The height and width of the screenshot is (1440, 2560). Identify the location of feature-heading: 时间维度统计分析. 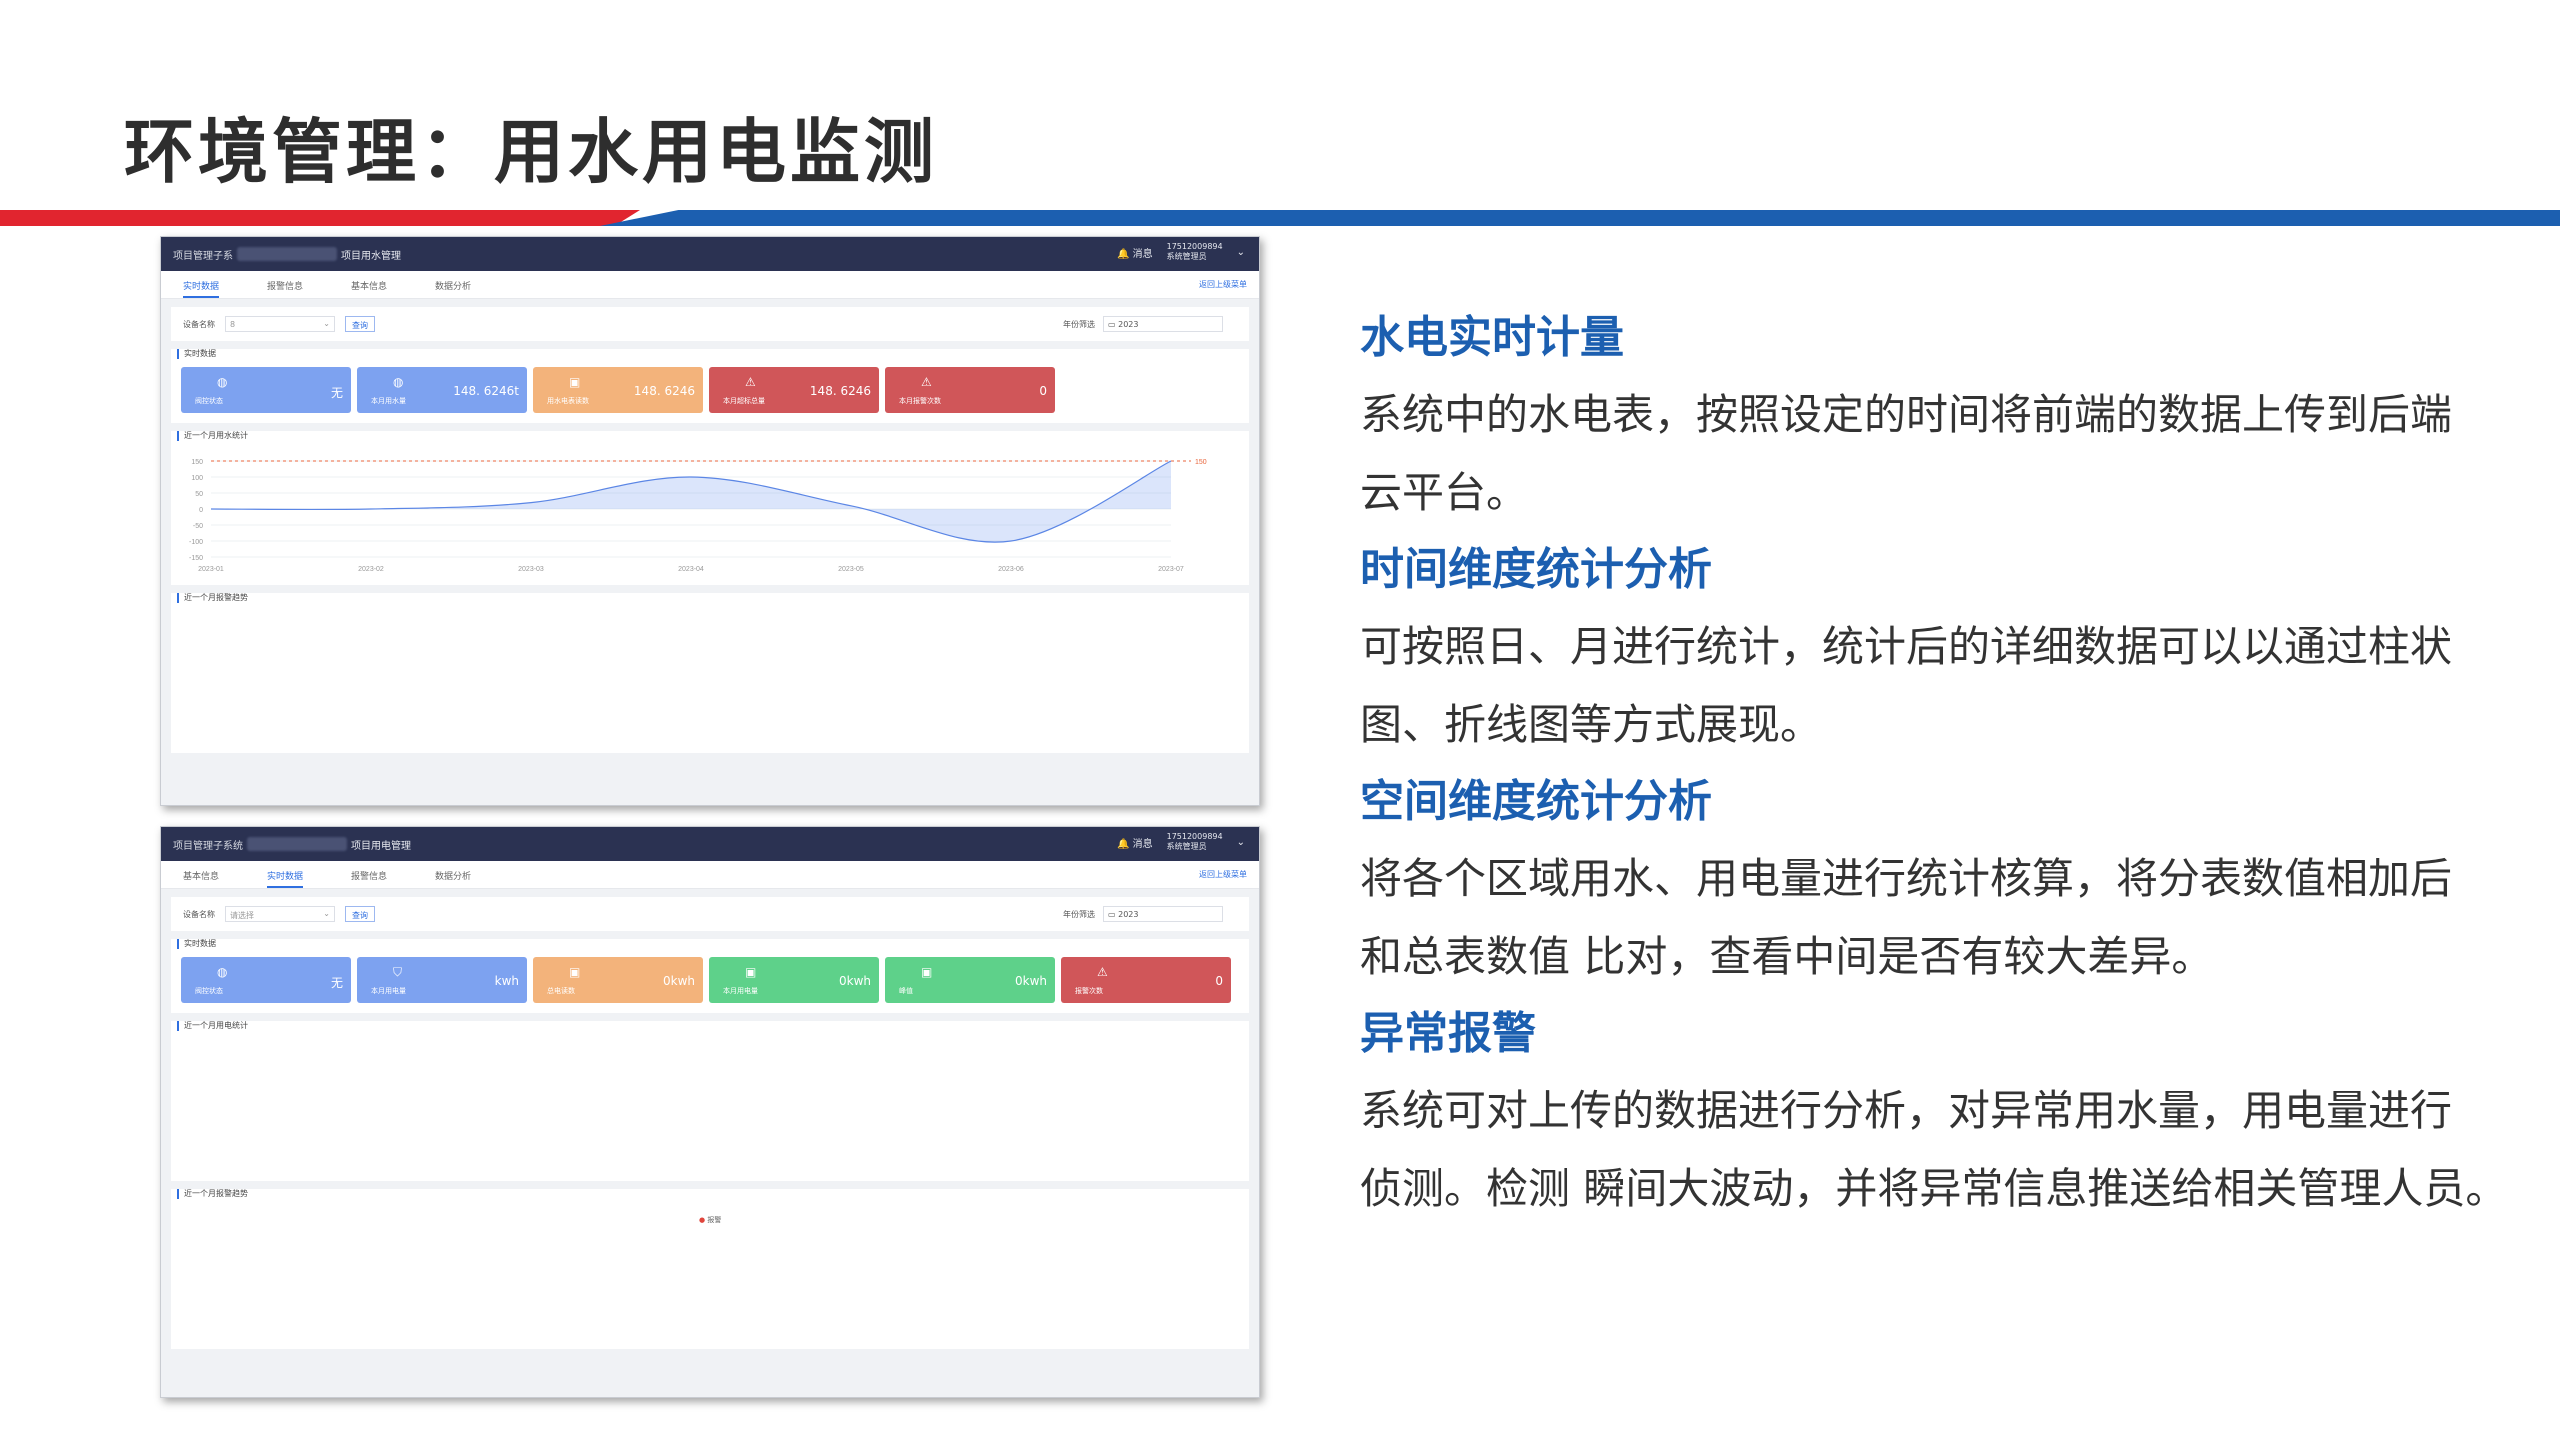
(1536, 569).